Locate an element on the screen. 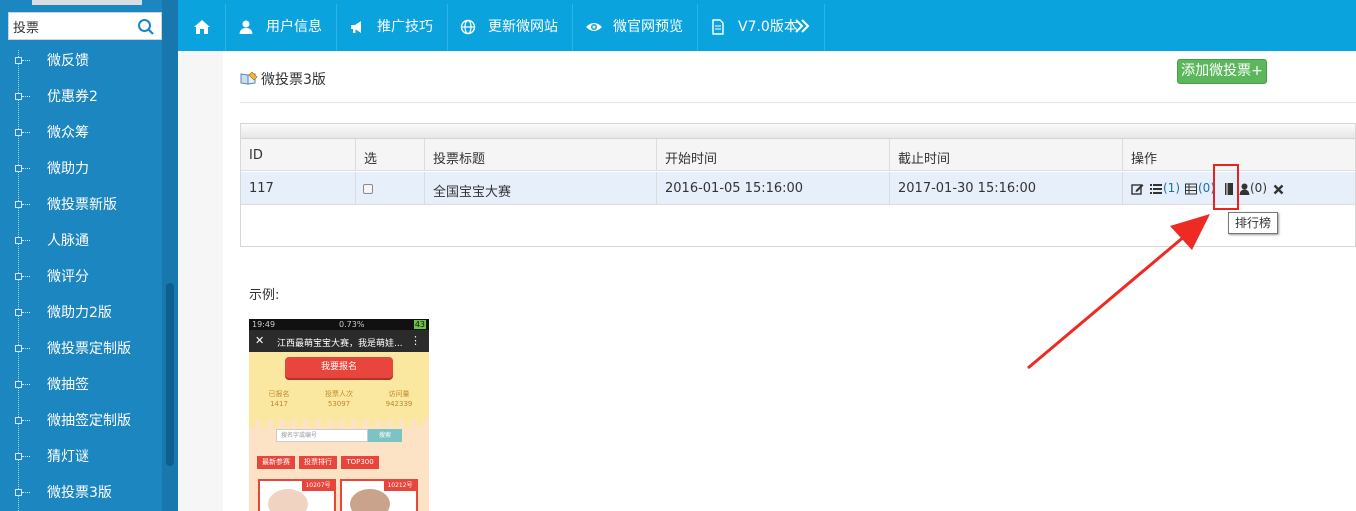 This screenshot has height=511, width=1356. edit-icon is located at coordinates (1137, 189).